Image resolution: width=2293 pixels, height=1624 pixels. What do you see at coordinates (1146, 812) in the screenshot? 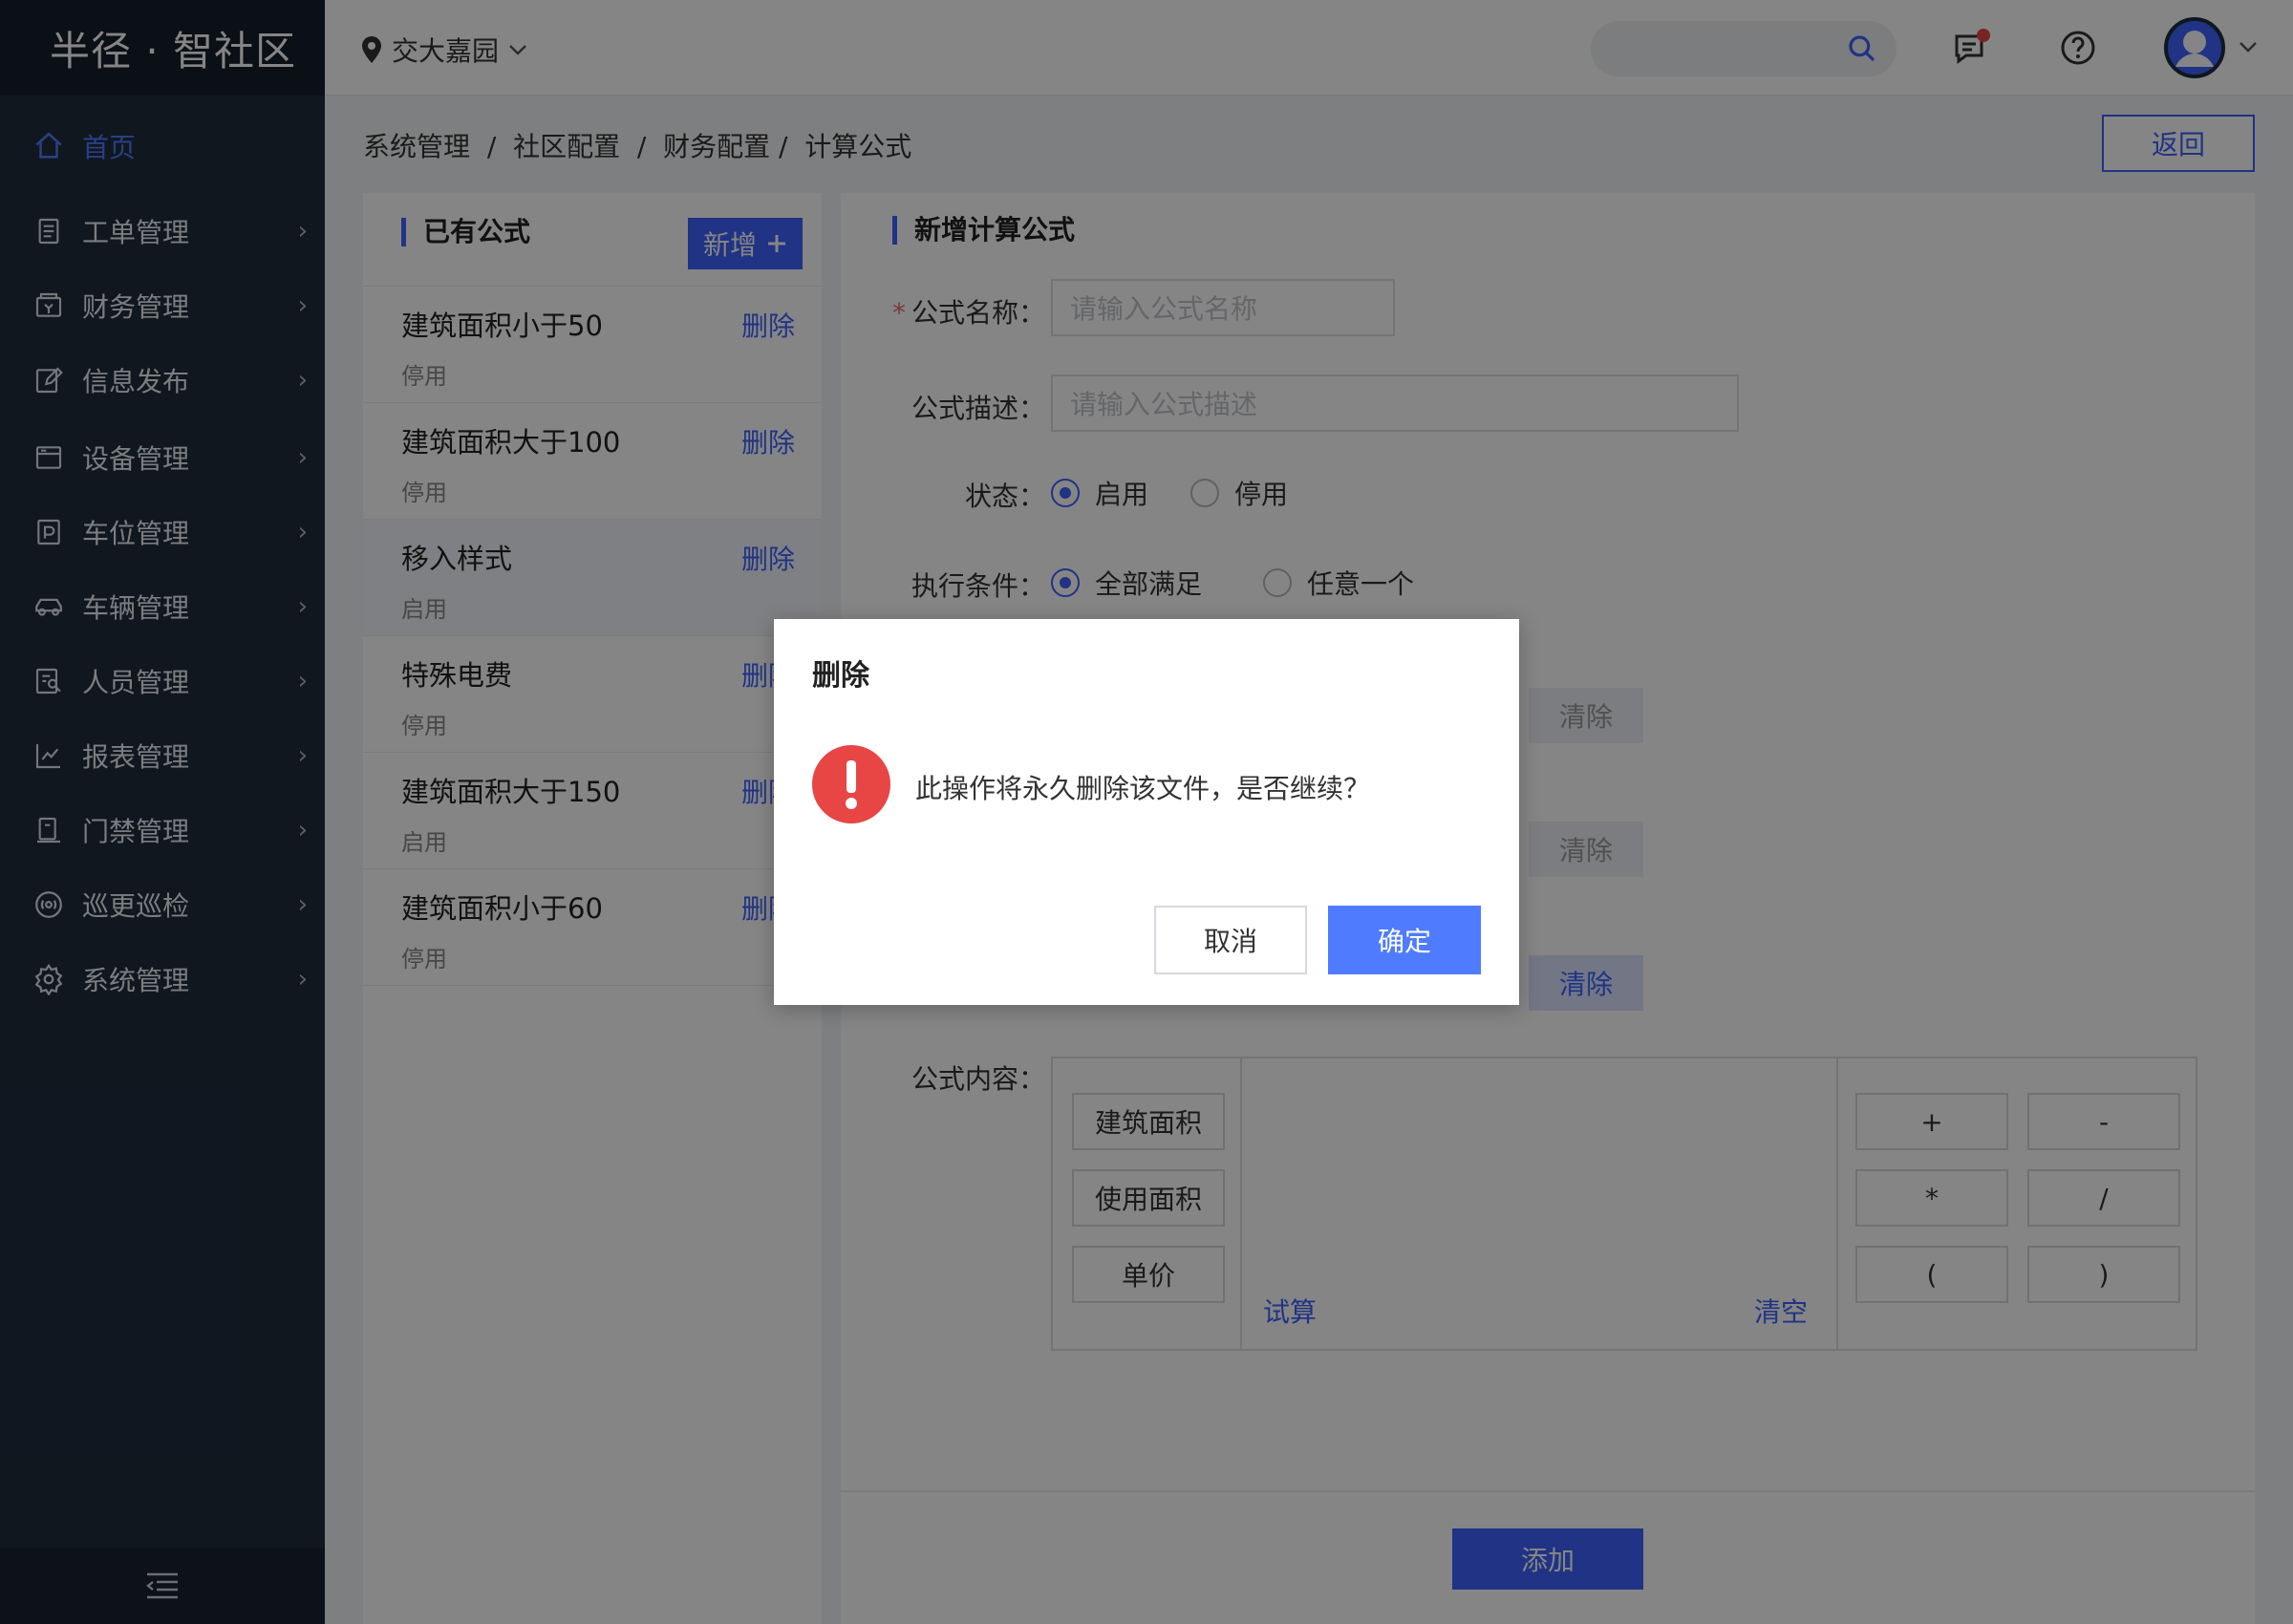
I see `delete-confirm-dialog: 删除 此操作将永久删除该文件，是否继续？ 取消 确定` at bounding box center [1146, 812].